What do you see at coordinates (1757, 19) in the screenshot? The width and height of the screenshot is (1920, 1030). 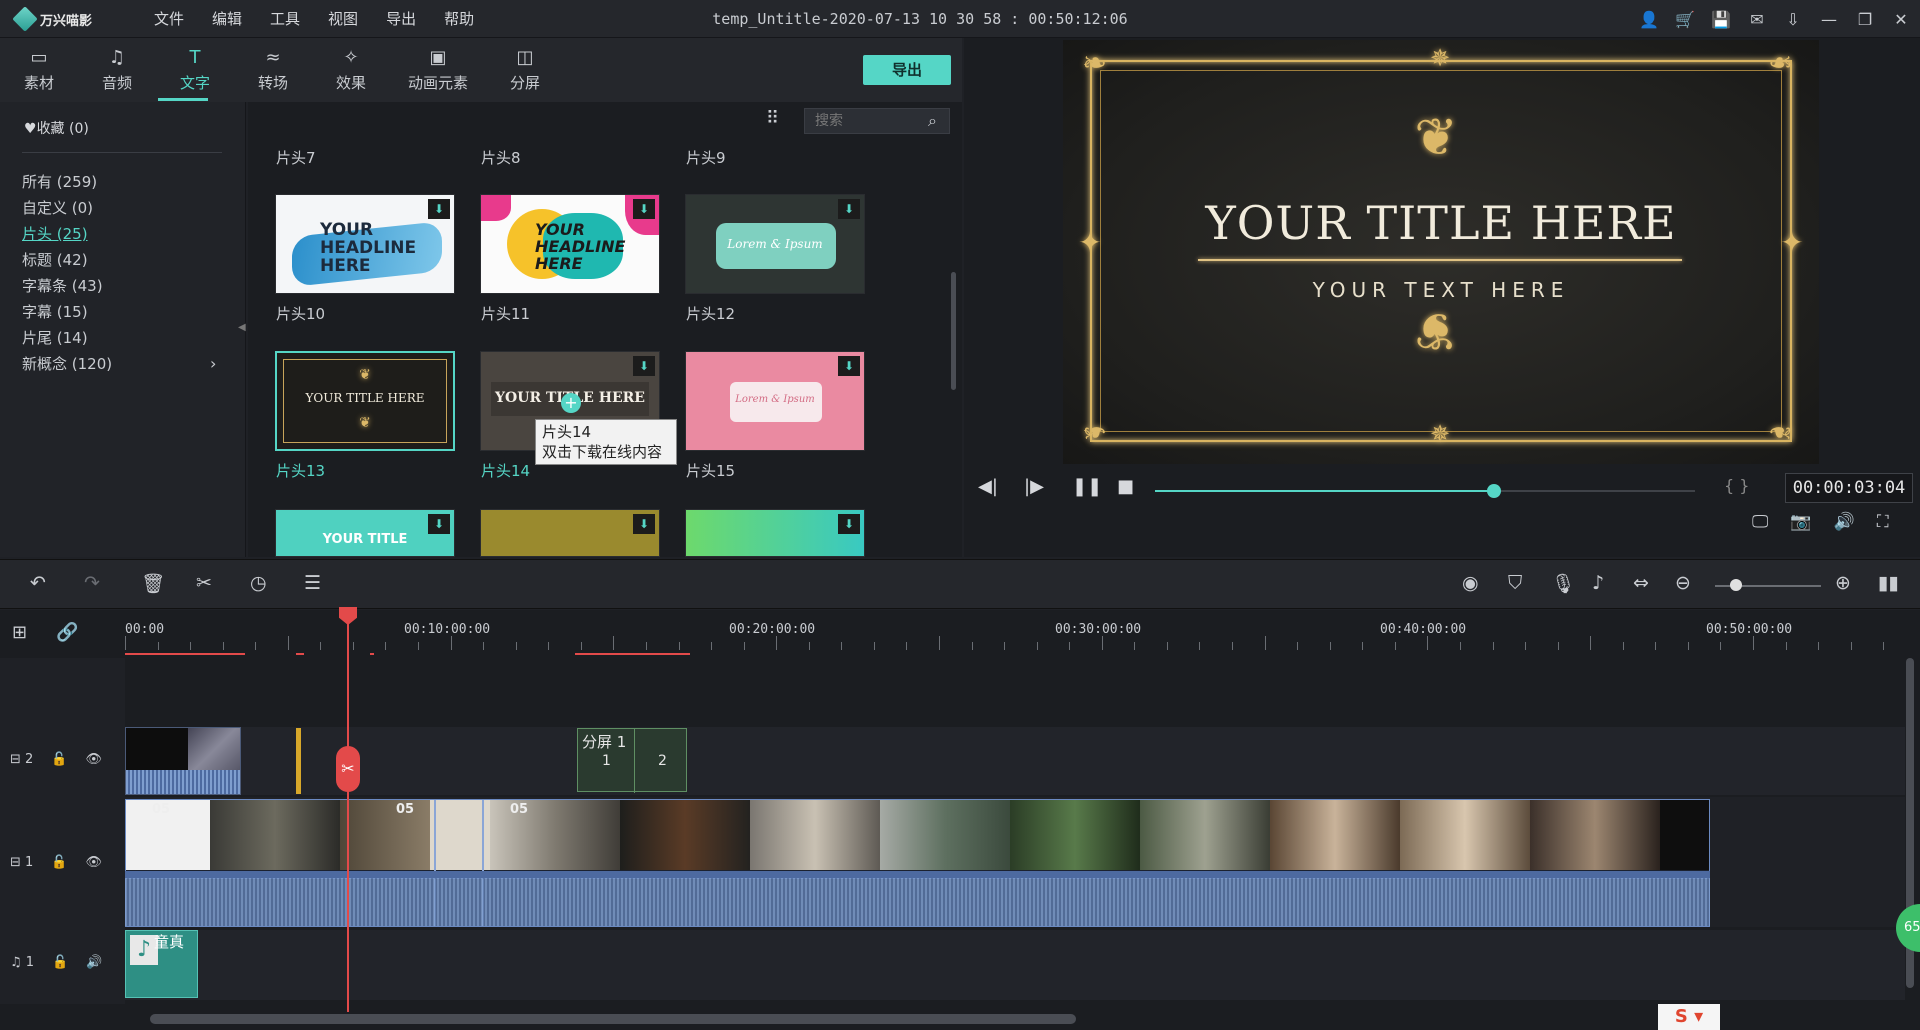 I see `mail-icon: ✉` at bounding box center [1757, 19].